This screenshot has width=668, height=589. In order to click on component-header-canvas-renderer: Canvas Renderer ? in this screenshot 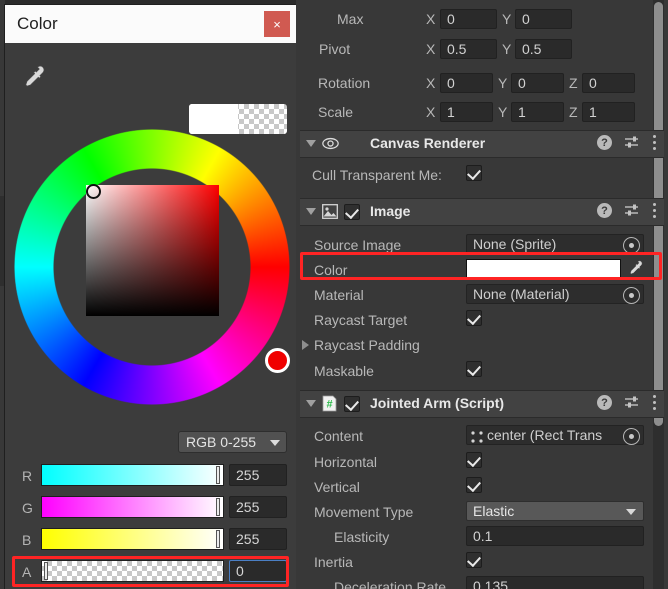, I will do `click(482, 144)`.